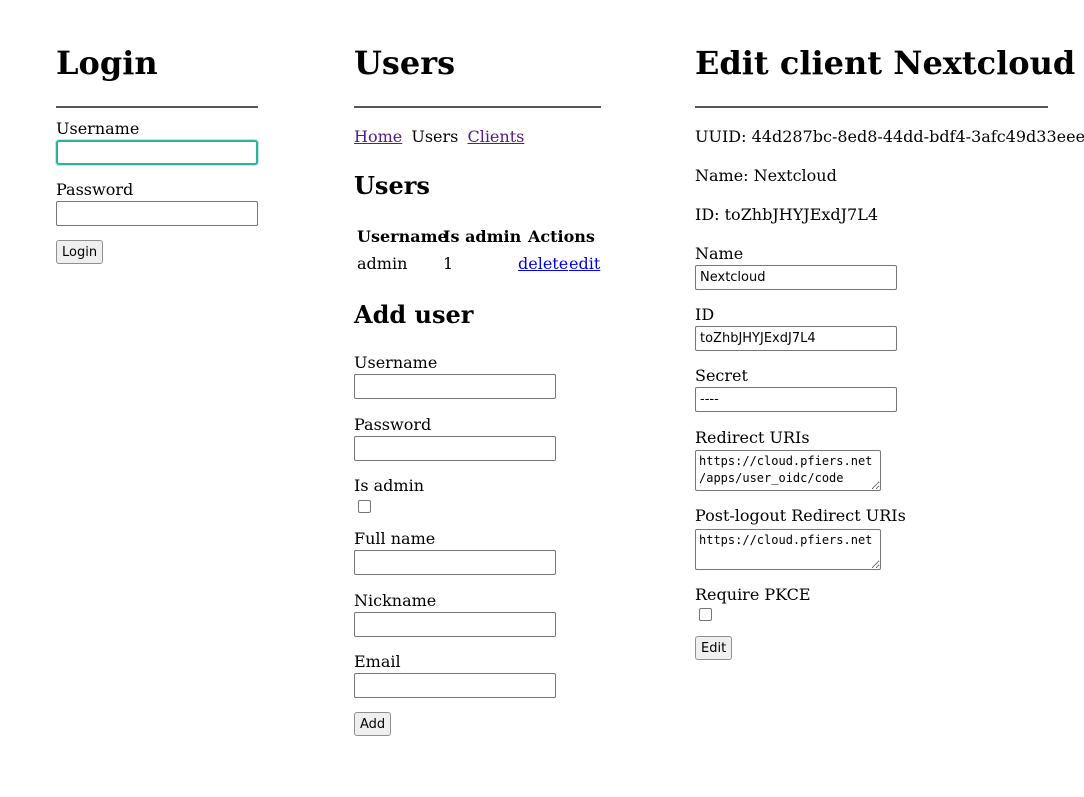 The width and height of the screenshot is (1084, 797). What do you see at coordinates (543, 263) in the screenshot?
I see `delete-user-link: delete` at bounding box center [543, 263].